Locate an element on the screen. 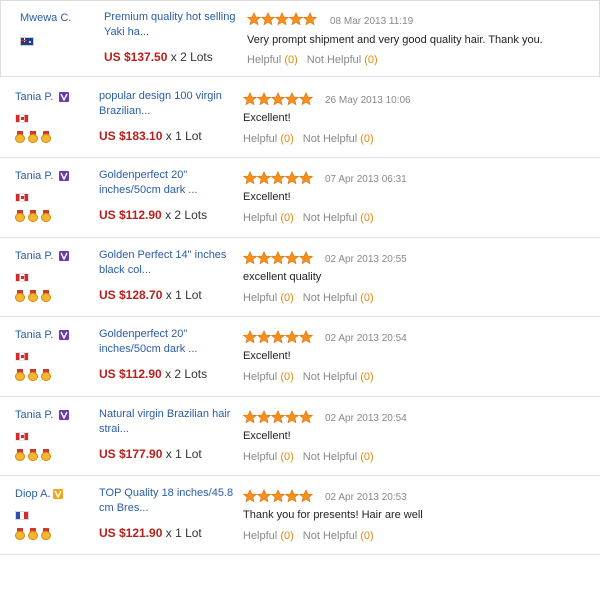  order-price: US $137.50 is located at coordinates (136, 57).